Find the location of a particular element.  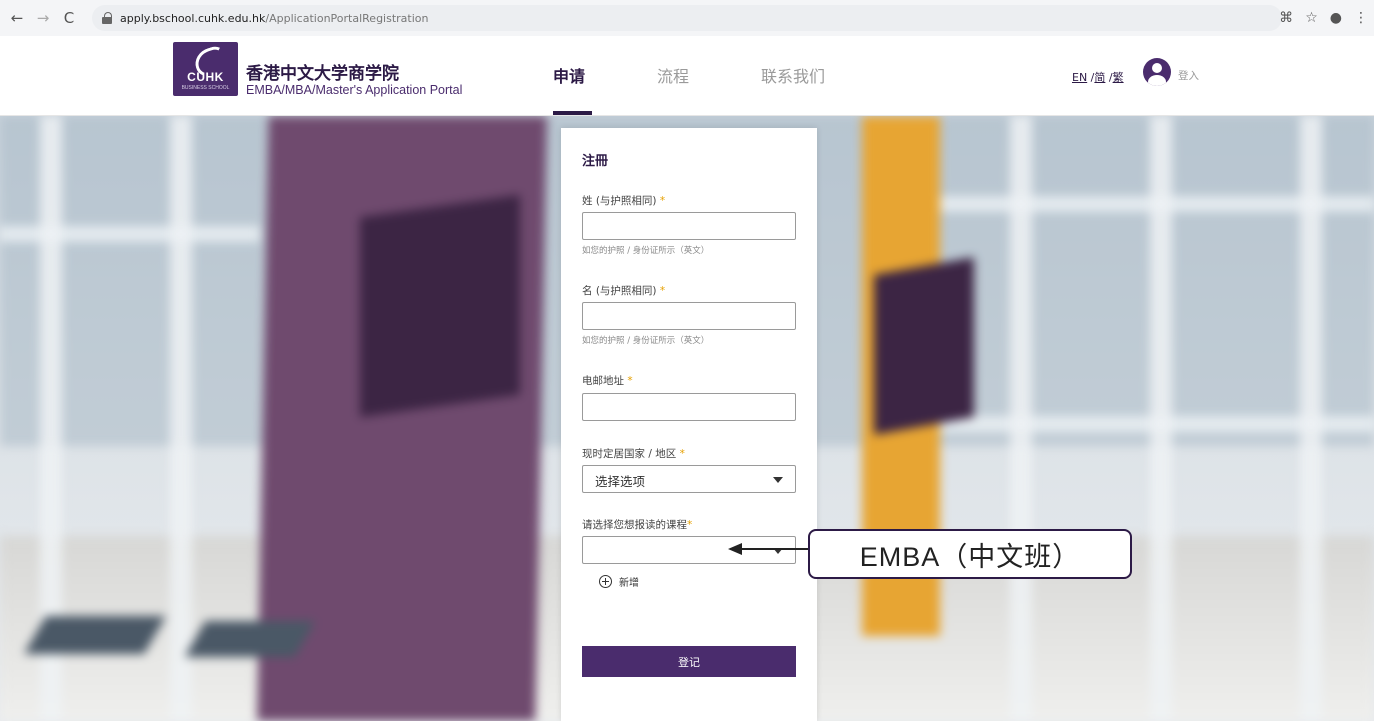

url-host: apply.bschool.cuhk.edu.hk is located at coordinates (193, 18).